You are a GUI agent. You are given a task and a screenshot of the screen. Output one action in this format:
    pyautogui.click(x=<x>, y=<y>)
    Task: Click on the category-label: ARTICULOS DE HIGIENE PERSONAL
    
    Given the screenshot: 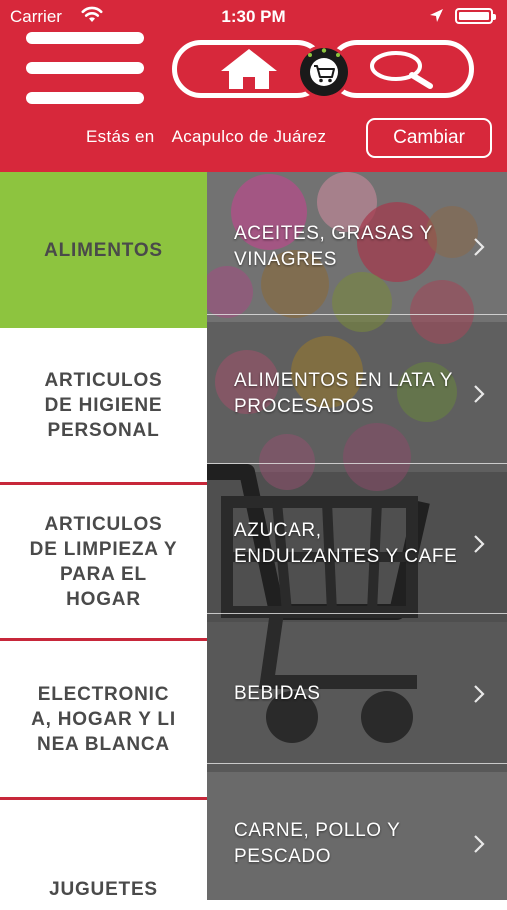 What is the action you would take?
    pyautogui.click(x=103, y=405)
    